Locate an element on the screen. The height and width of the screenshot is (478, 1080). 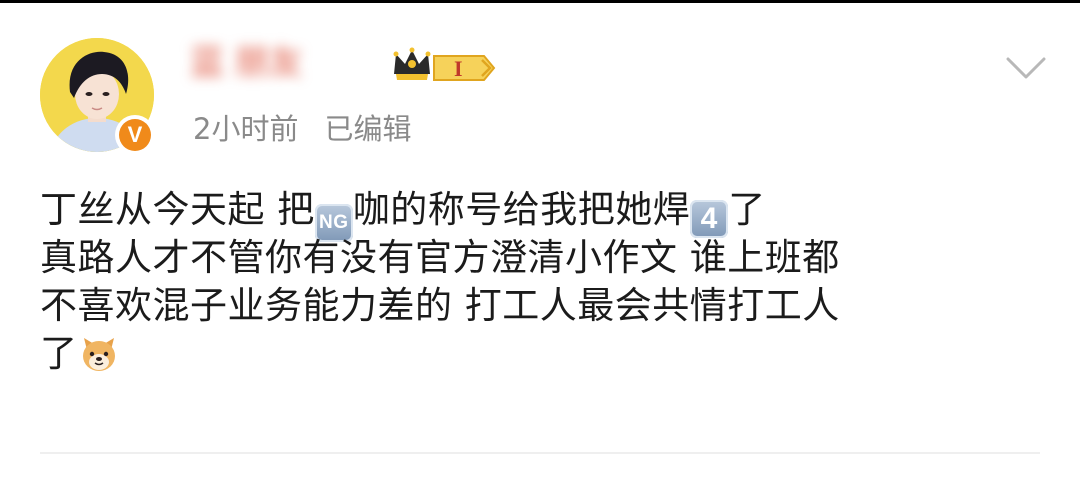
post-text: 丁丝从今天起 把 is located at coordinates (177, 209).